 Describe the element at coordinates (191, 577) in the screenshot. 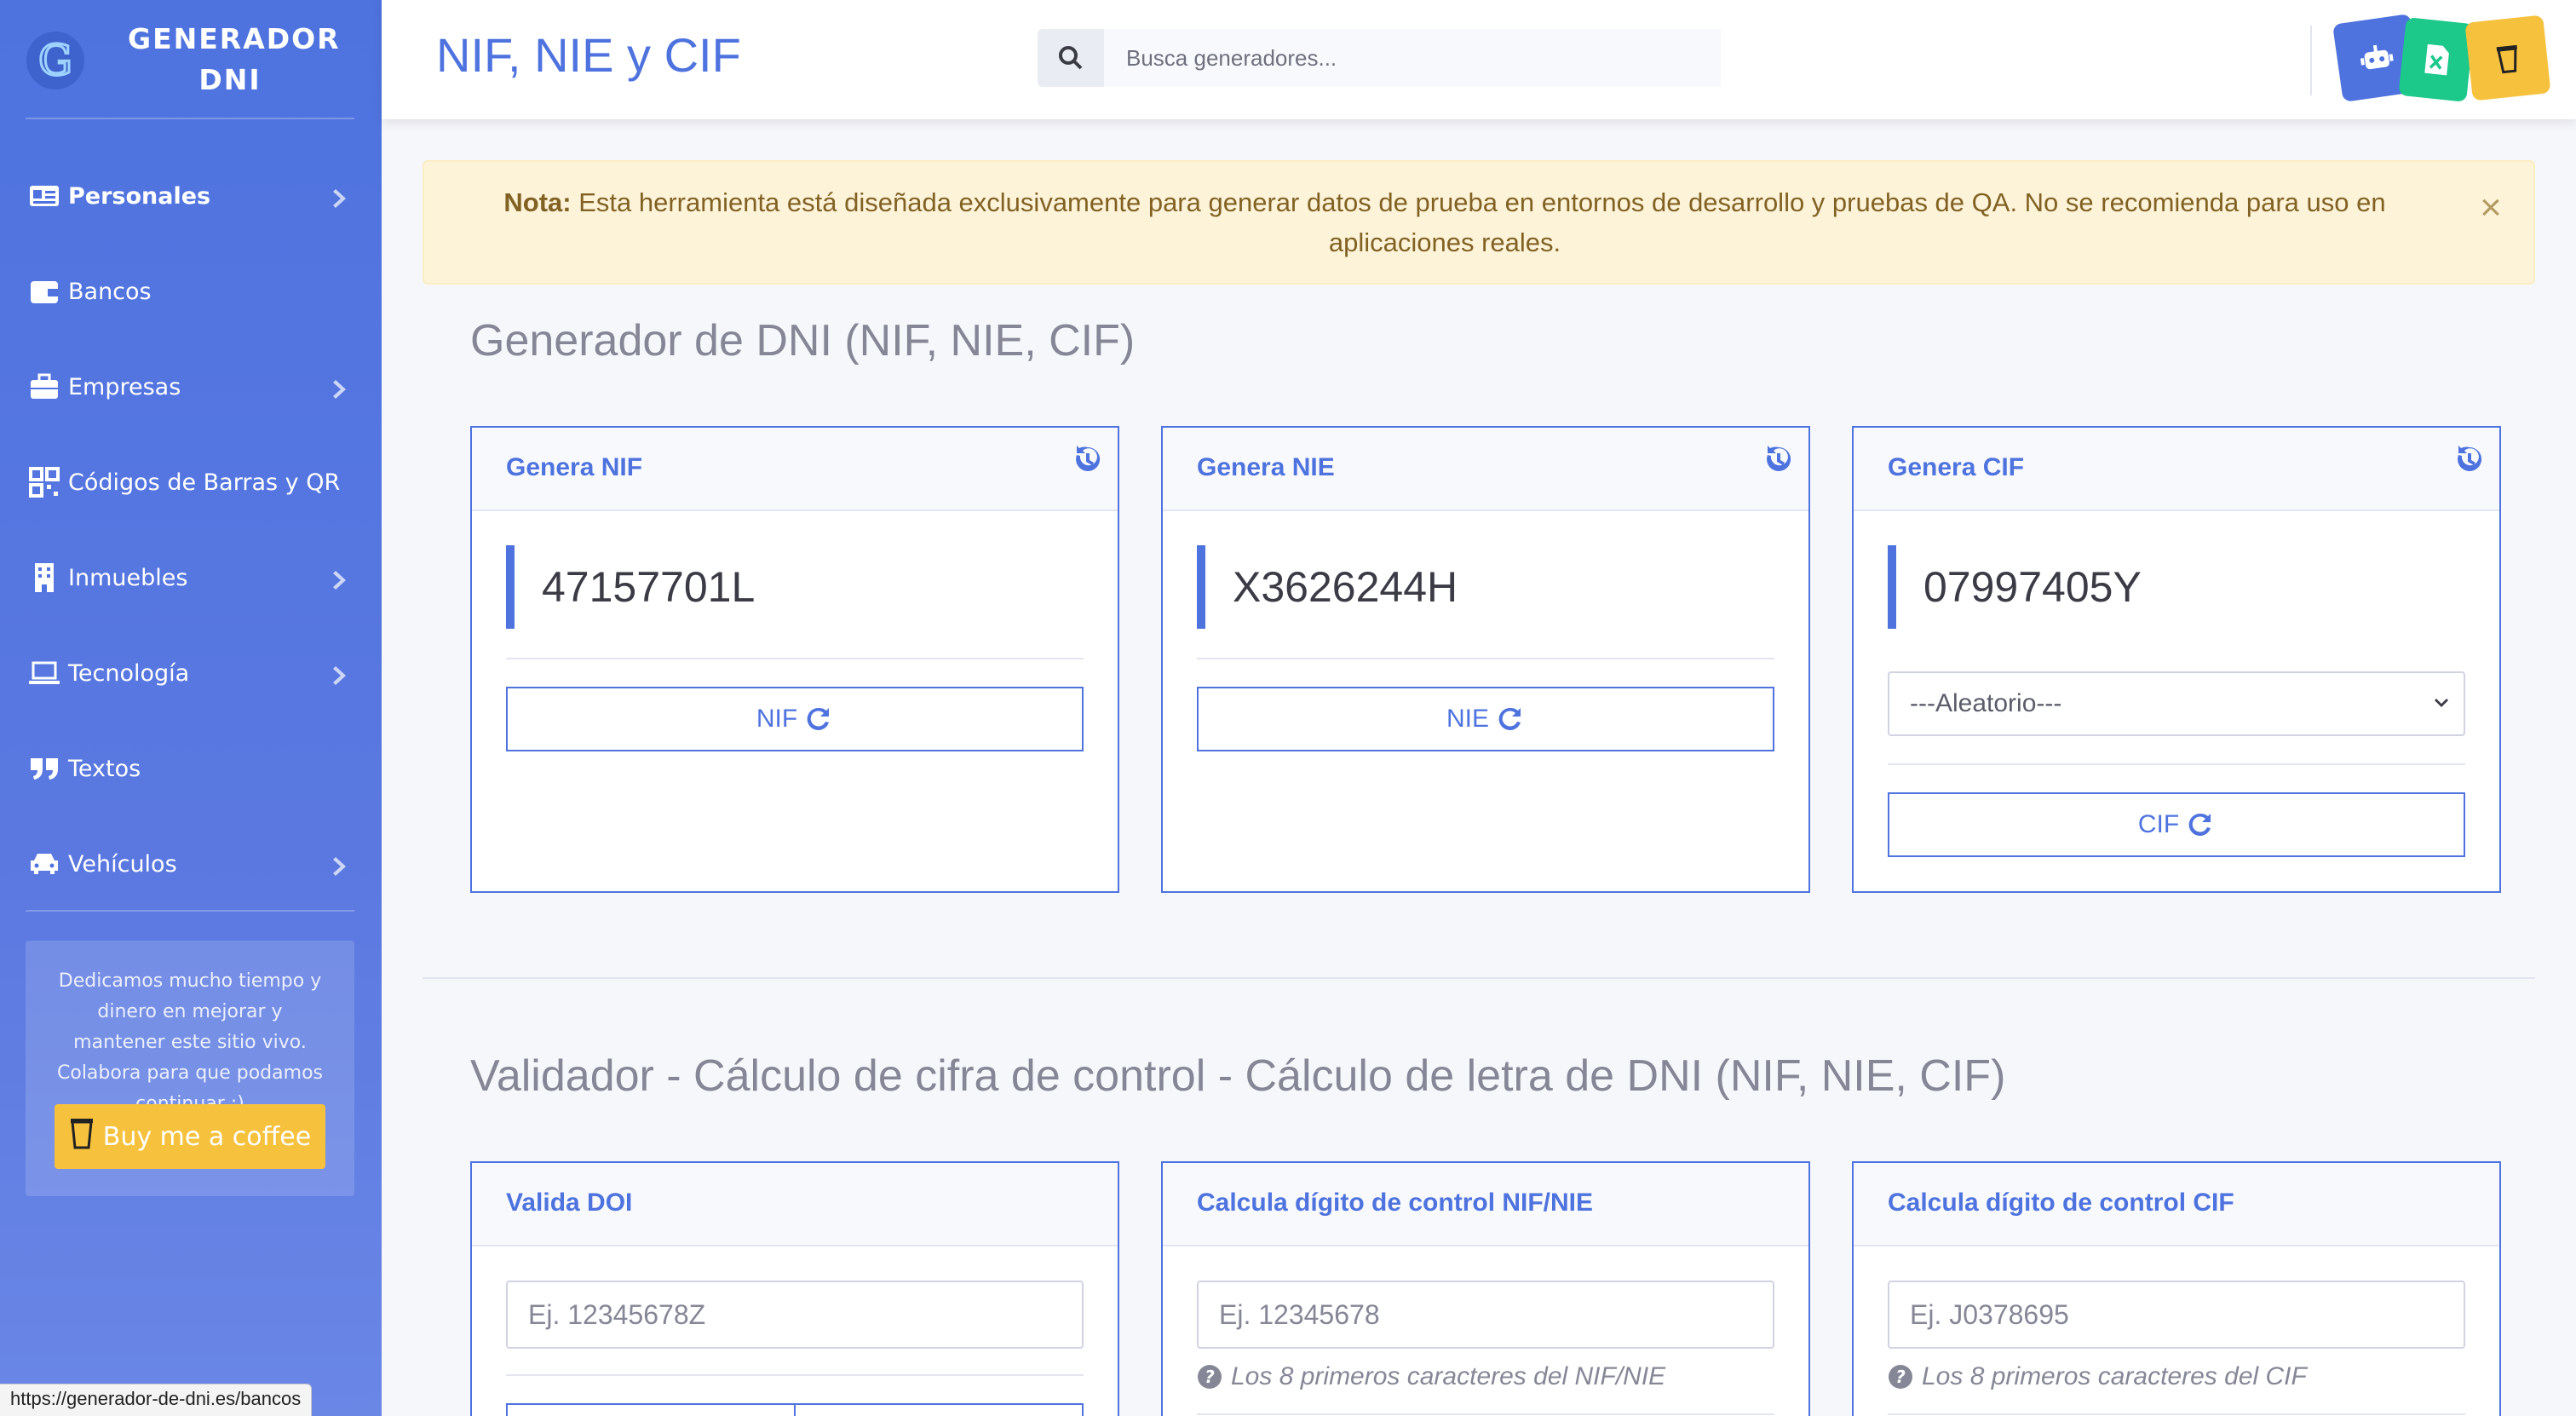

I see `sidebar-item-inmuebles: Inmuebles` at that location.